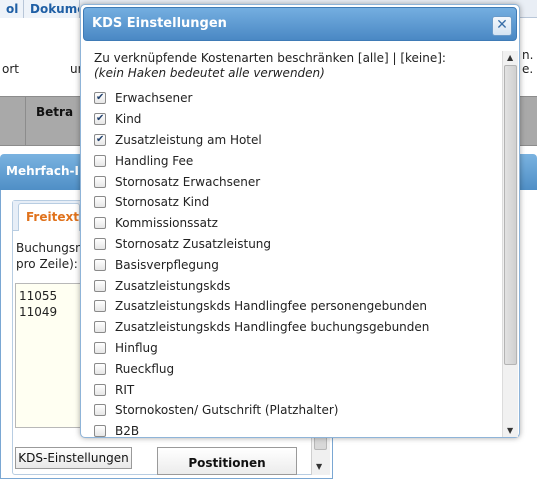 The width and height of the screenshot is (537, 479). What do you see at coordinates (294, 368) in the screenshot?
I see `kostenart-item: Rueckflug` at bounding box center [294, 368].